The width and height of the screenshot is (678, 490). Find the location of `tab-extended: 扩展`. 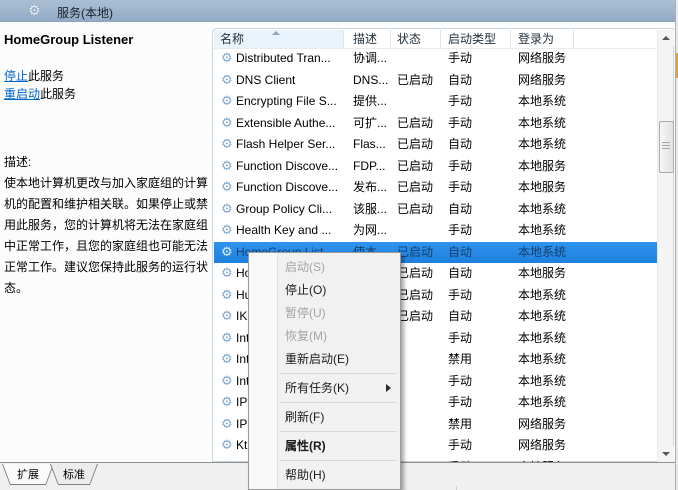

tab-extended: 扩展 is located at coordinates (28, 474).